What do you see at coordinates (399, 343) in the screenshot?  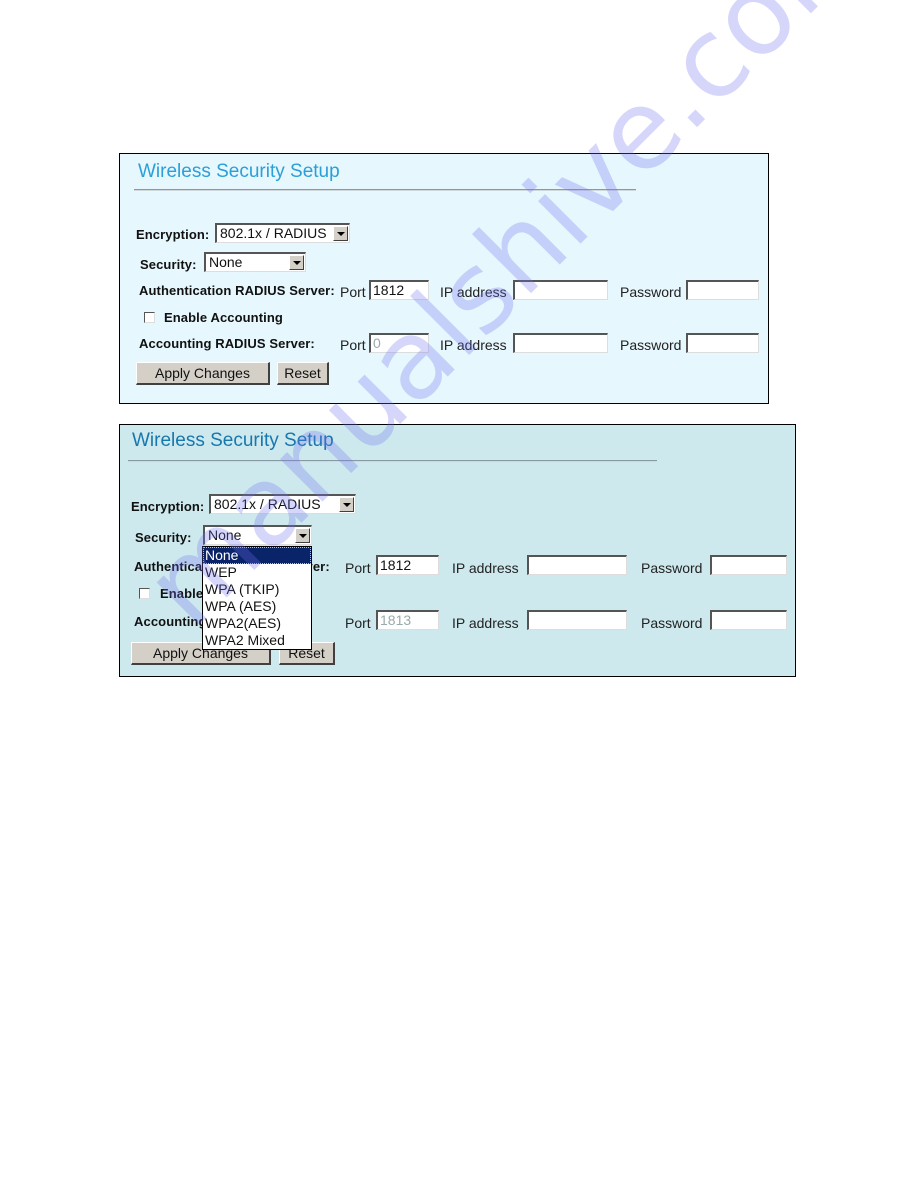 I see `acct-port-input: 0` at bounding box center [399, 343].